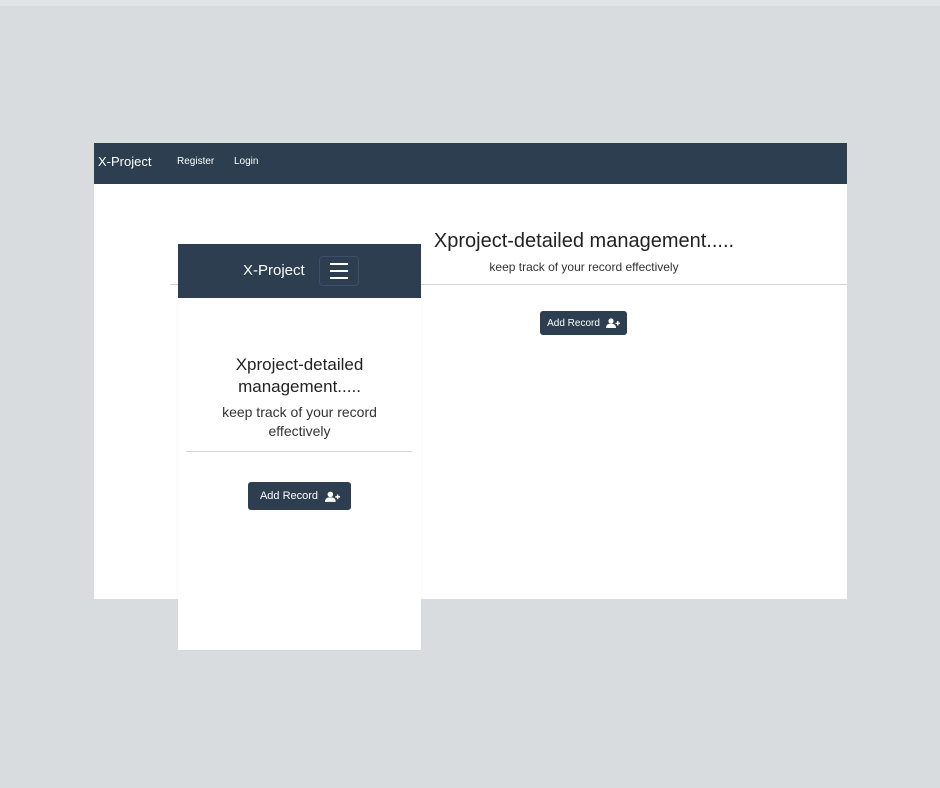  I want to click on divider, so click(299, 451).